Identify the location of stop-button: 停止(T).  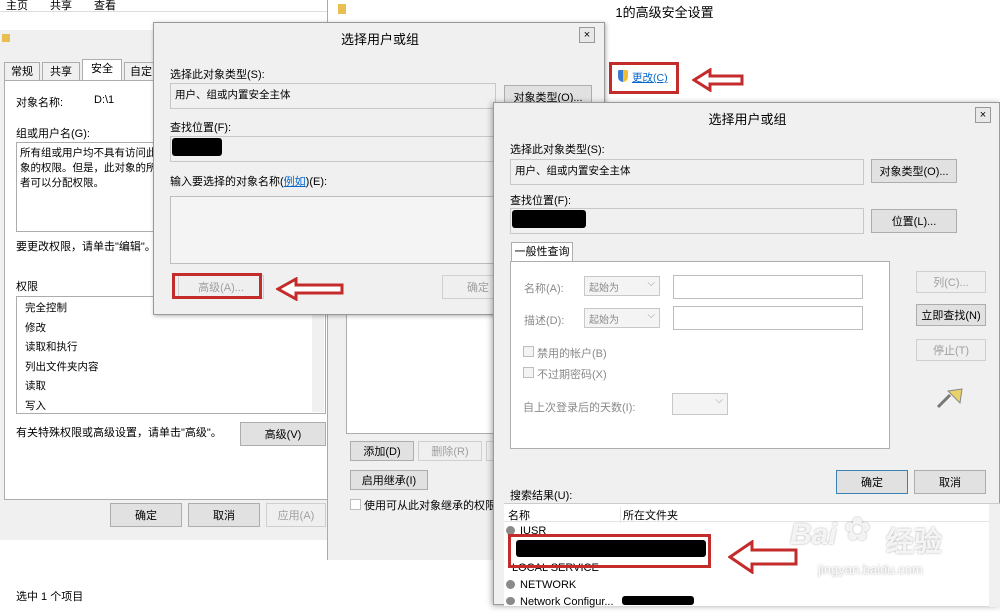
(951, 350).